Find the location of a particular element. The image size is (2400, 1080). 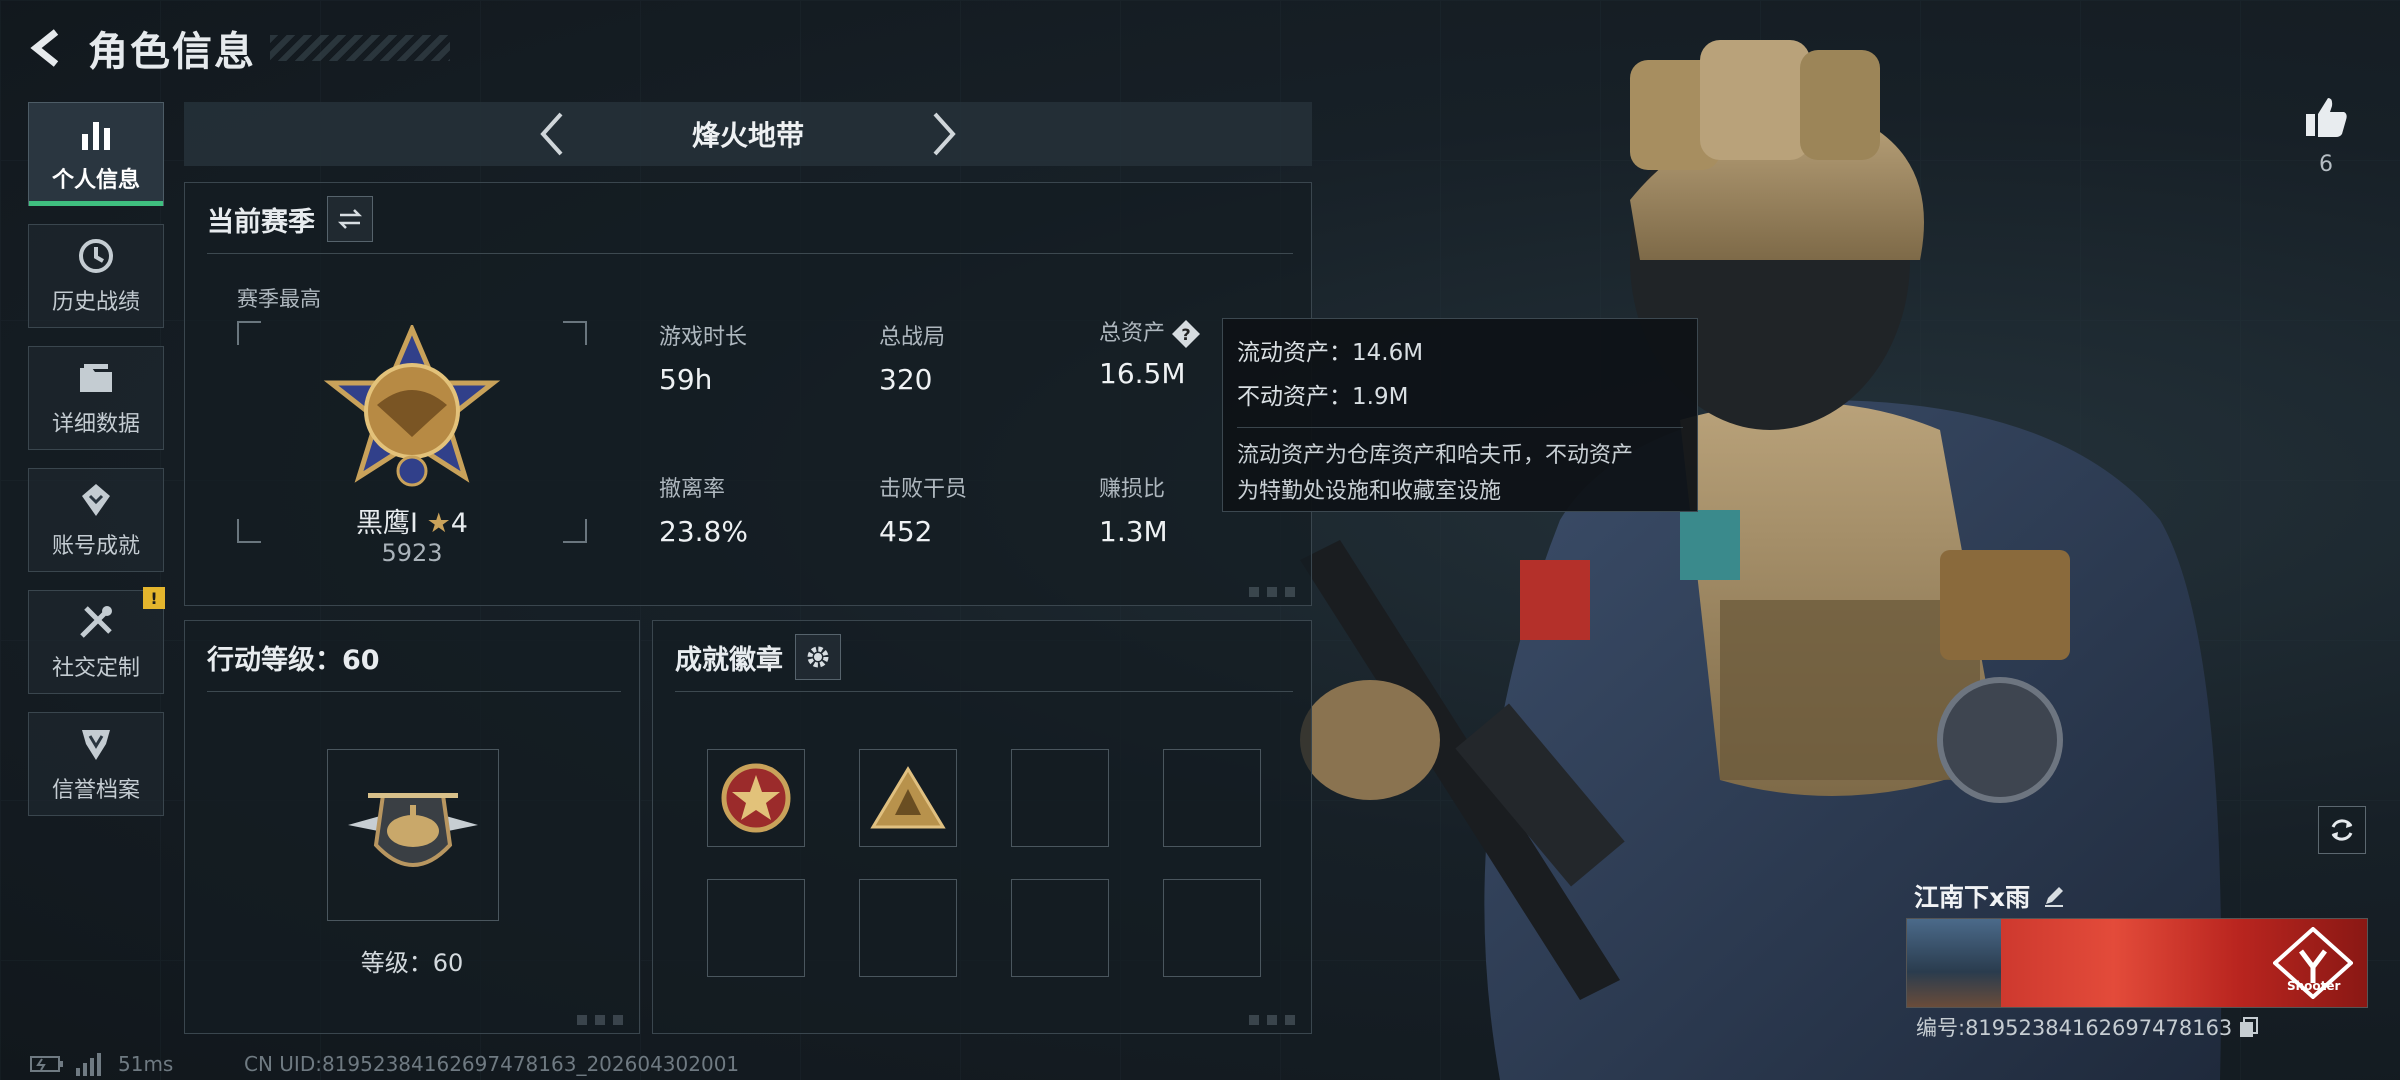

achievements-header: 成就徽章 is located at coordinates (758, 657).